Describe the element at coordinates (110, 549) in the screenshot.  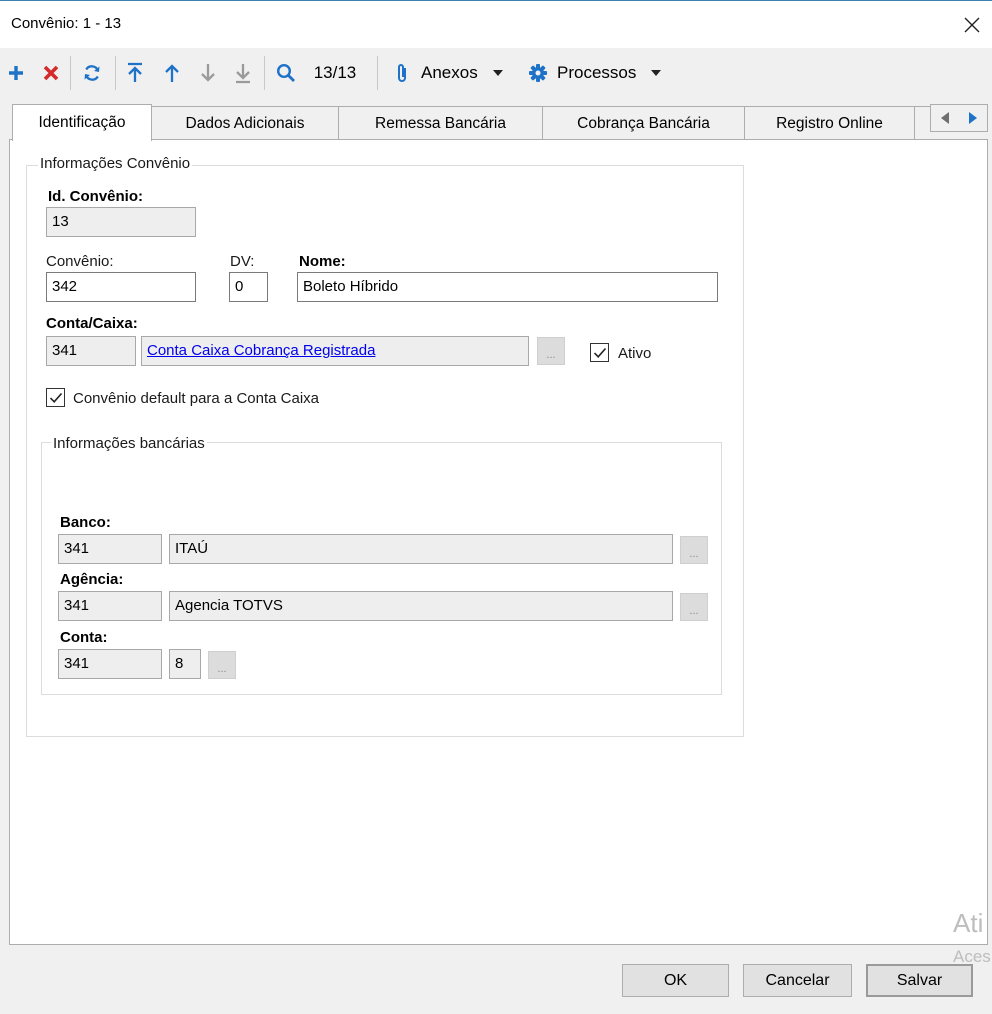
I see `banco-code-field: 341` at that location.